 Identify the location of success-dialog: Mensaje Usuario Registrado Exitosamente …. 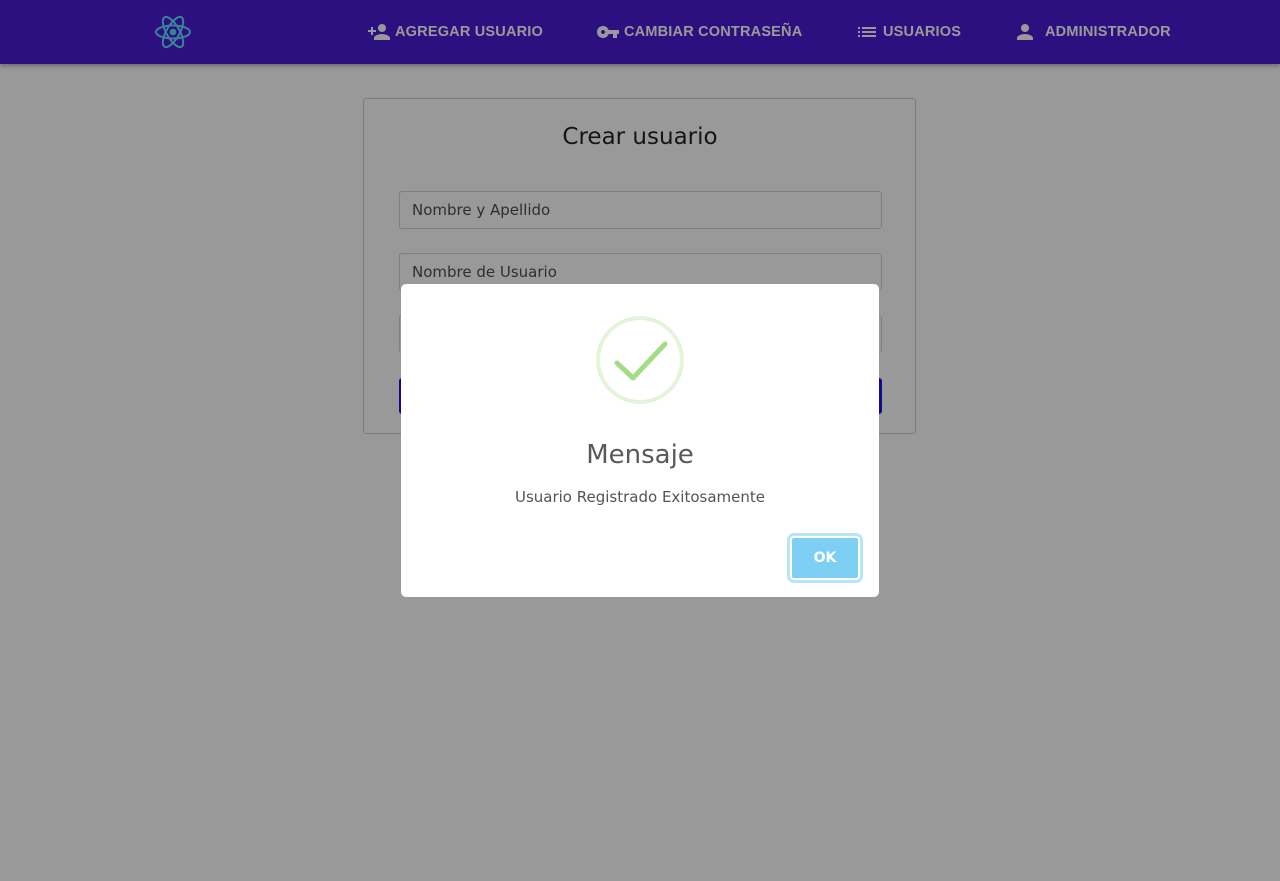
(640, 440).